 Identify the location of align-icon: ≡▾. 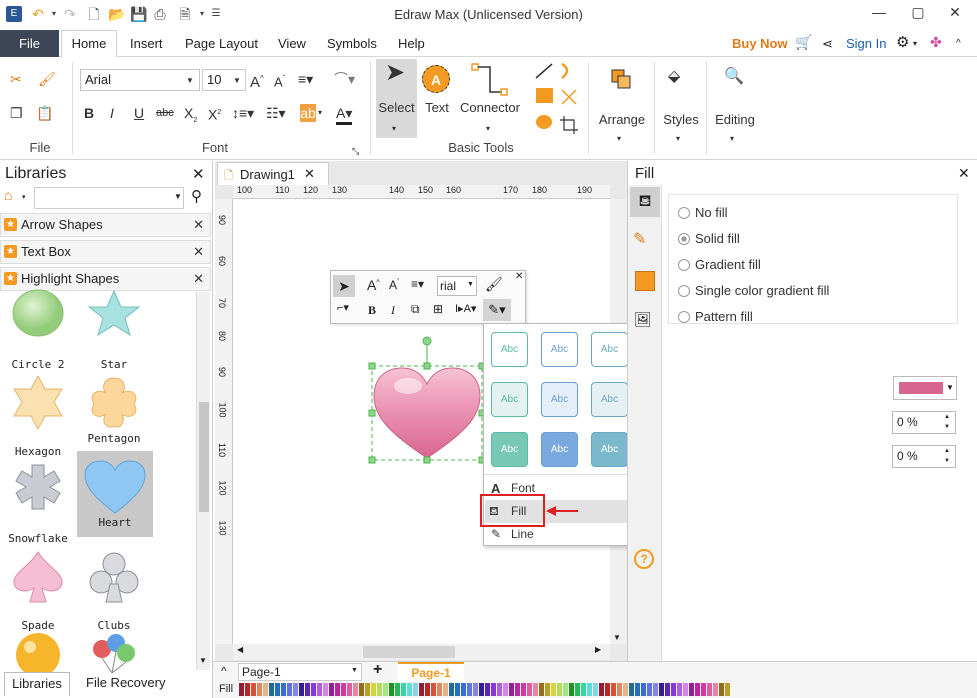
(305, 79).